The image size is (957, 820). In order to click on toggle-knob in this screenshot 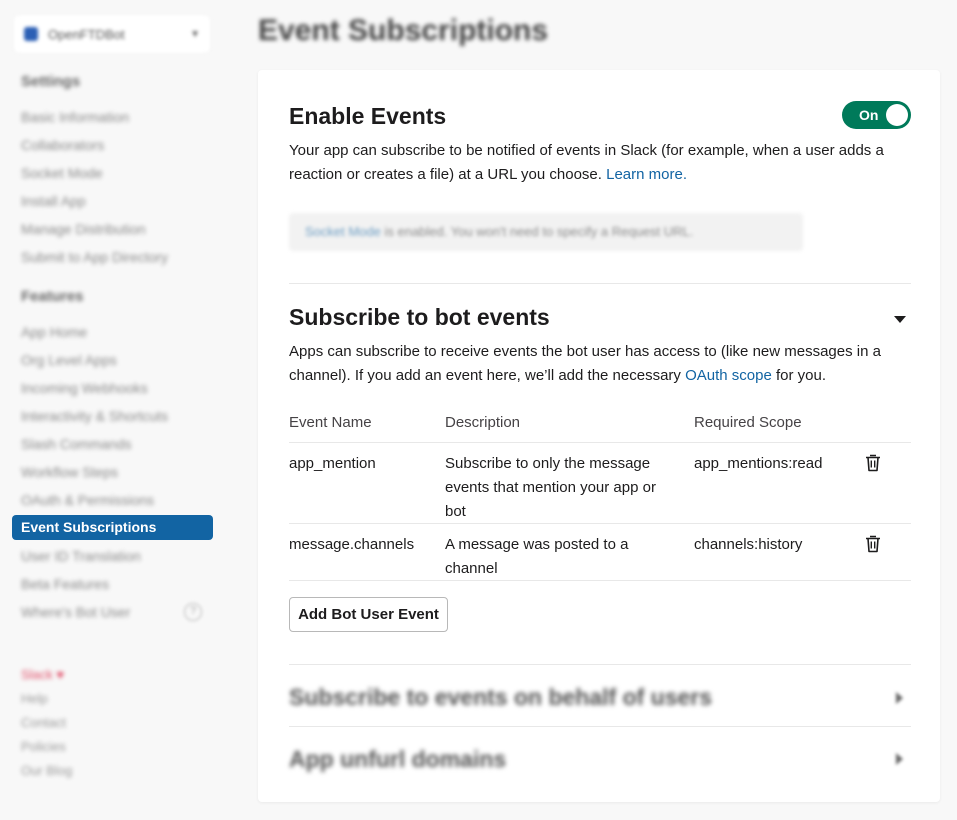, I will do `click(897, 115)`.